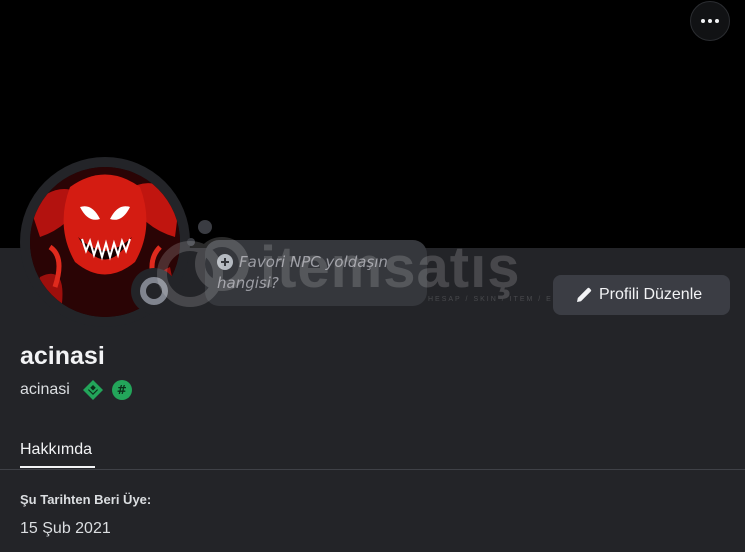 This screenshot has width=745, height=552. I want to click on username: acinasi, so click(45, 390).